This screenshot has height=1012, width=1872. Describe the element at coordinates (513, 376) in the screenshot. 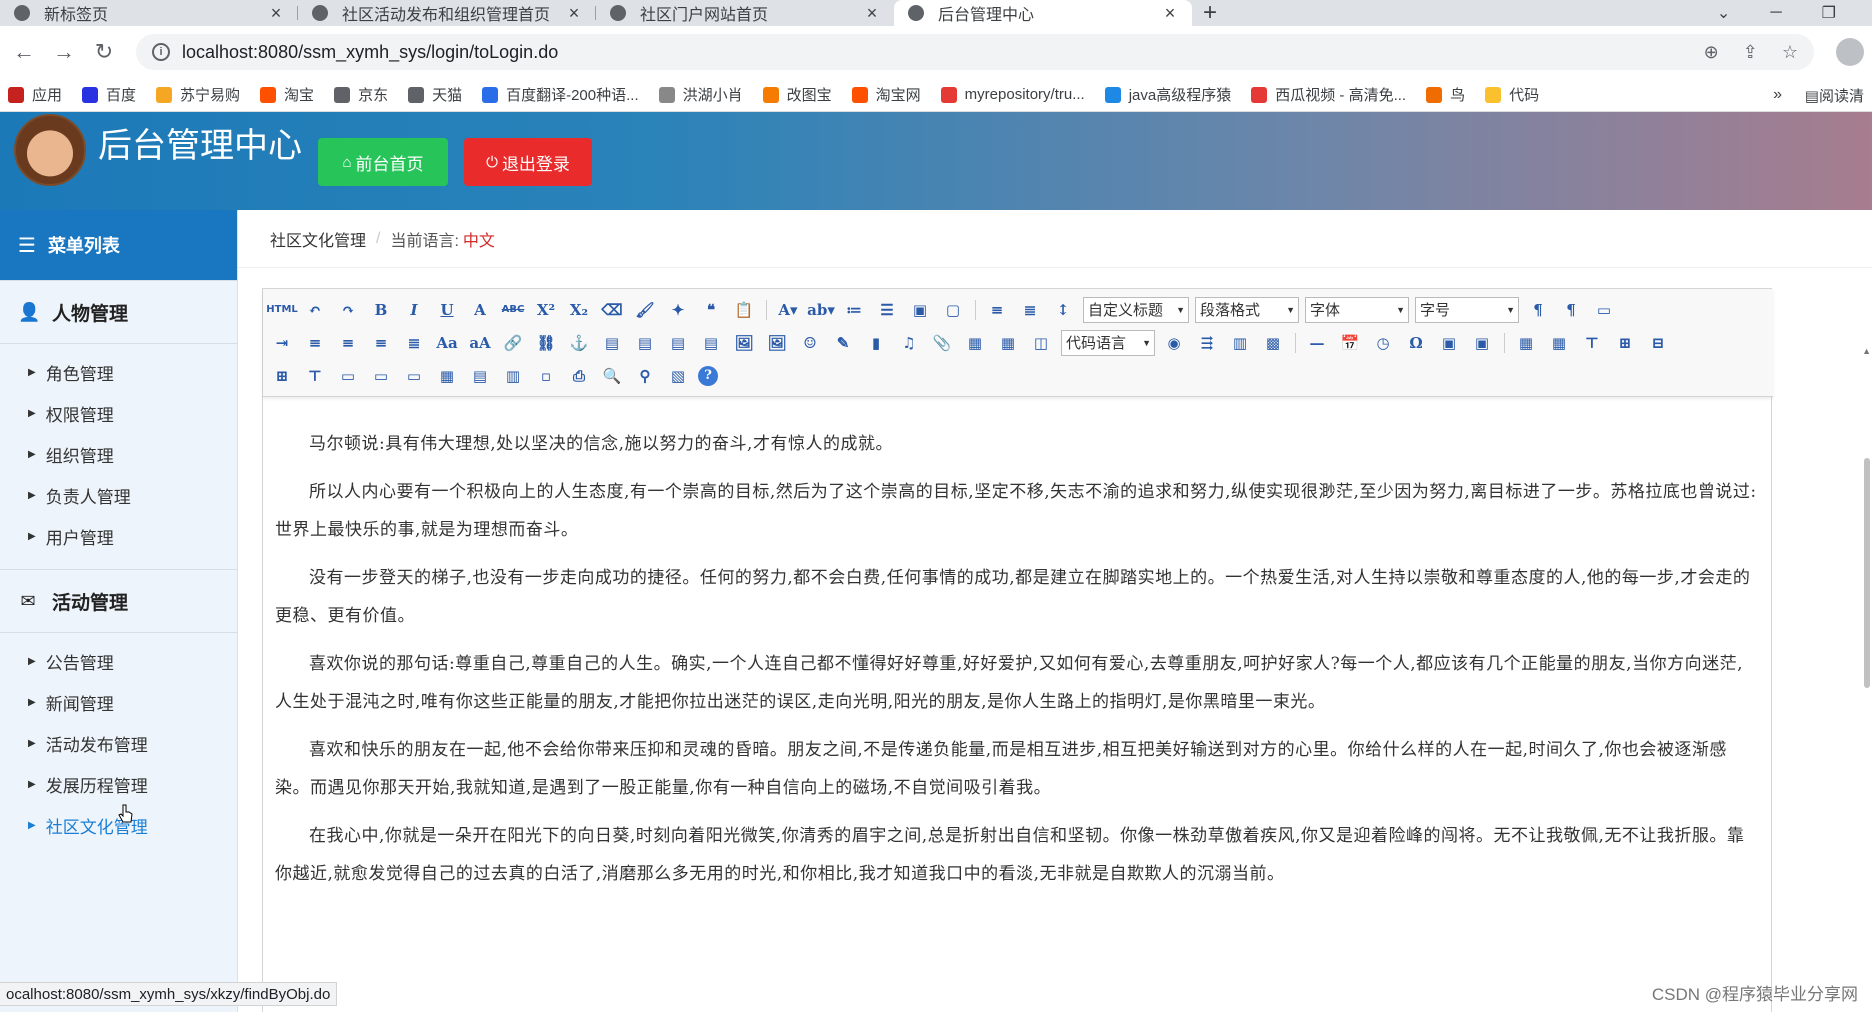

I see `split-to-cols-icon: ▥` at that location.